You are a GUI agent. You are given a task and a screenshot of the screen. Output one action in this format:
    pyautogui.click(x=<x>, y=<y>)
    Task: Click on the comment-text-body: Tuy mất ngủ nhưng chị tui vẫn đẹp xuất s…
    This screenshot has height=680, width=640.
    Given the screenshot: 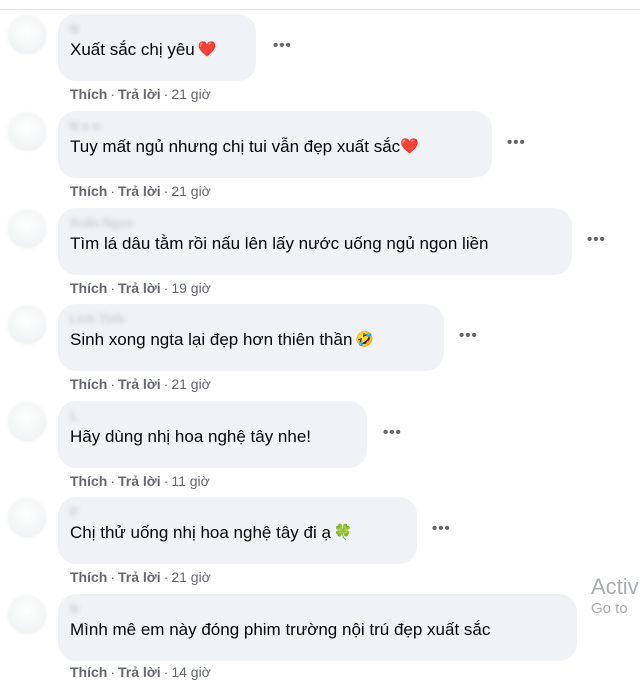 What is the action you would take?
    pyautogui.click(x=235, y=146)
    